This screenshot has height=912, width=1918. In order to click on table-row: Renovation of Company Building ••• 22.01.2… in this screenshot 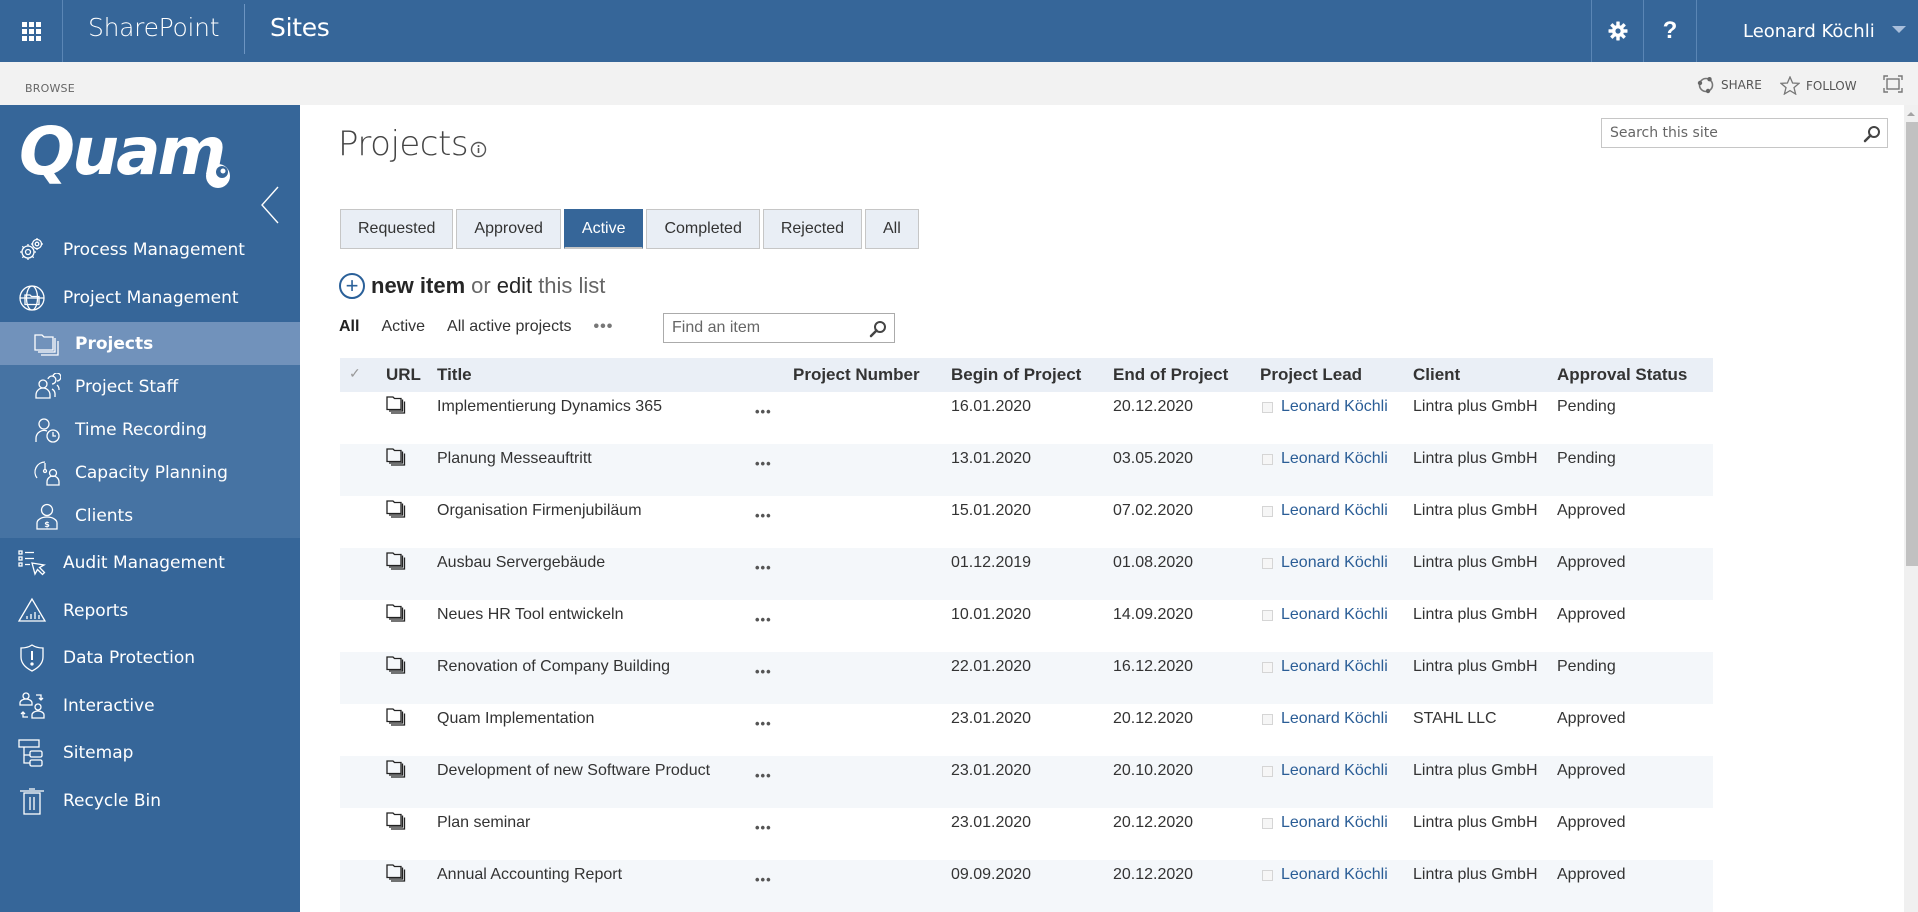, I will do `click(1026, 678)`.